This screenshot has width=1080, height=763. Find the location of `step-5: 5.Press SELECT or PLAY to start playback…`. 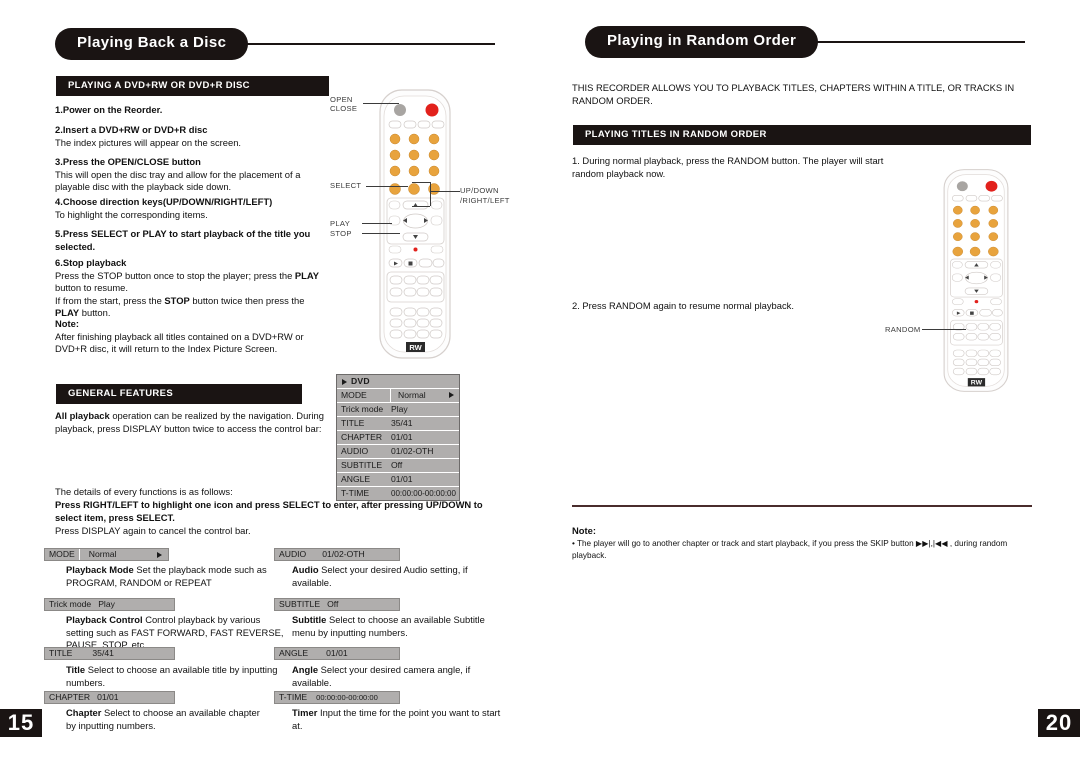

step-5: 5.Press SELECT or PLAY to start playback… is located at coordinates (187, 240).